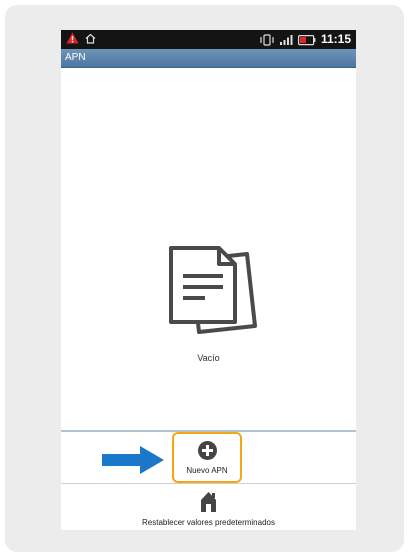 This screenshot has height=557, width=409. I want to click on battery-icon, so click(306, 39).